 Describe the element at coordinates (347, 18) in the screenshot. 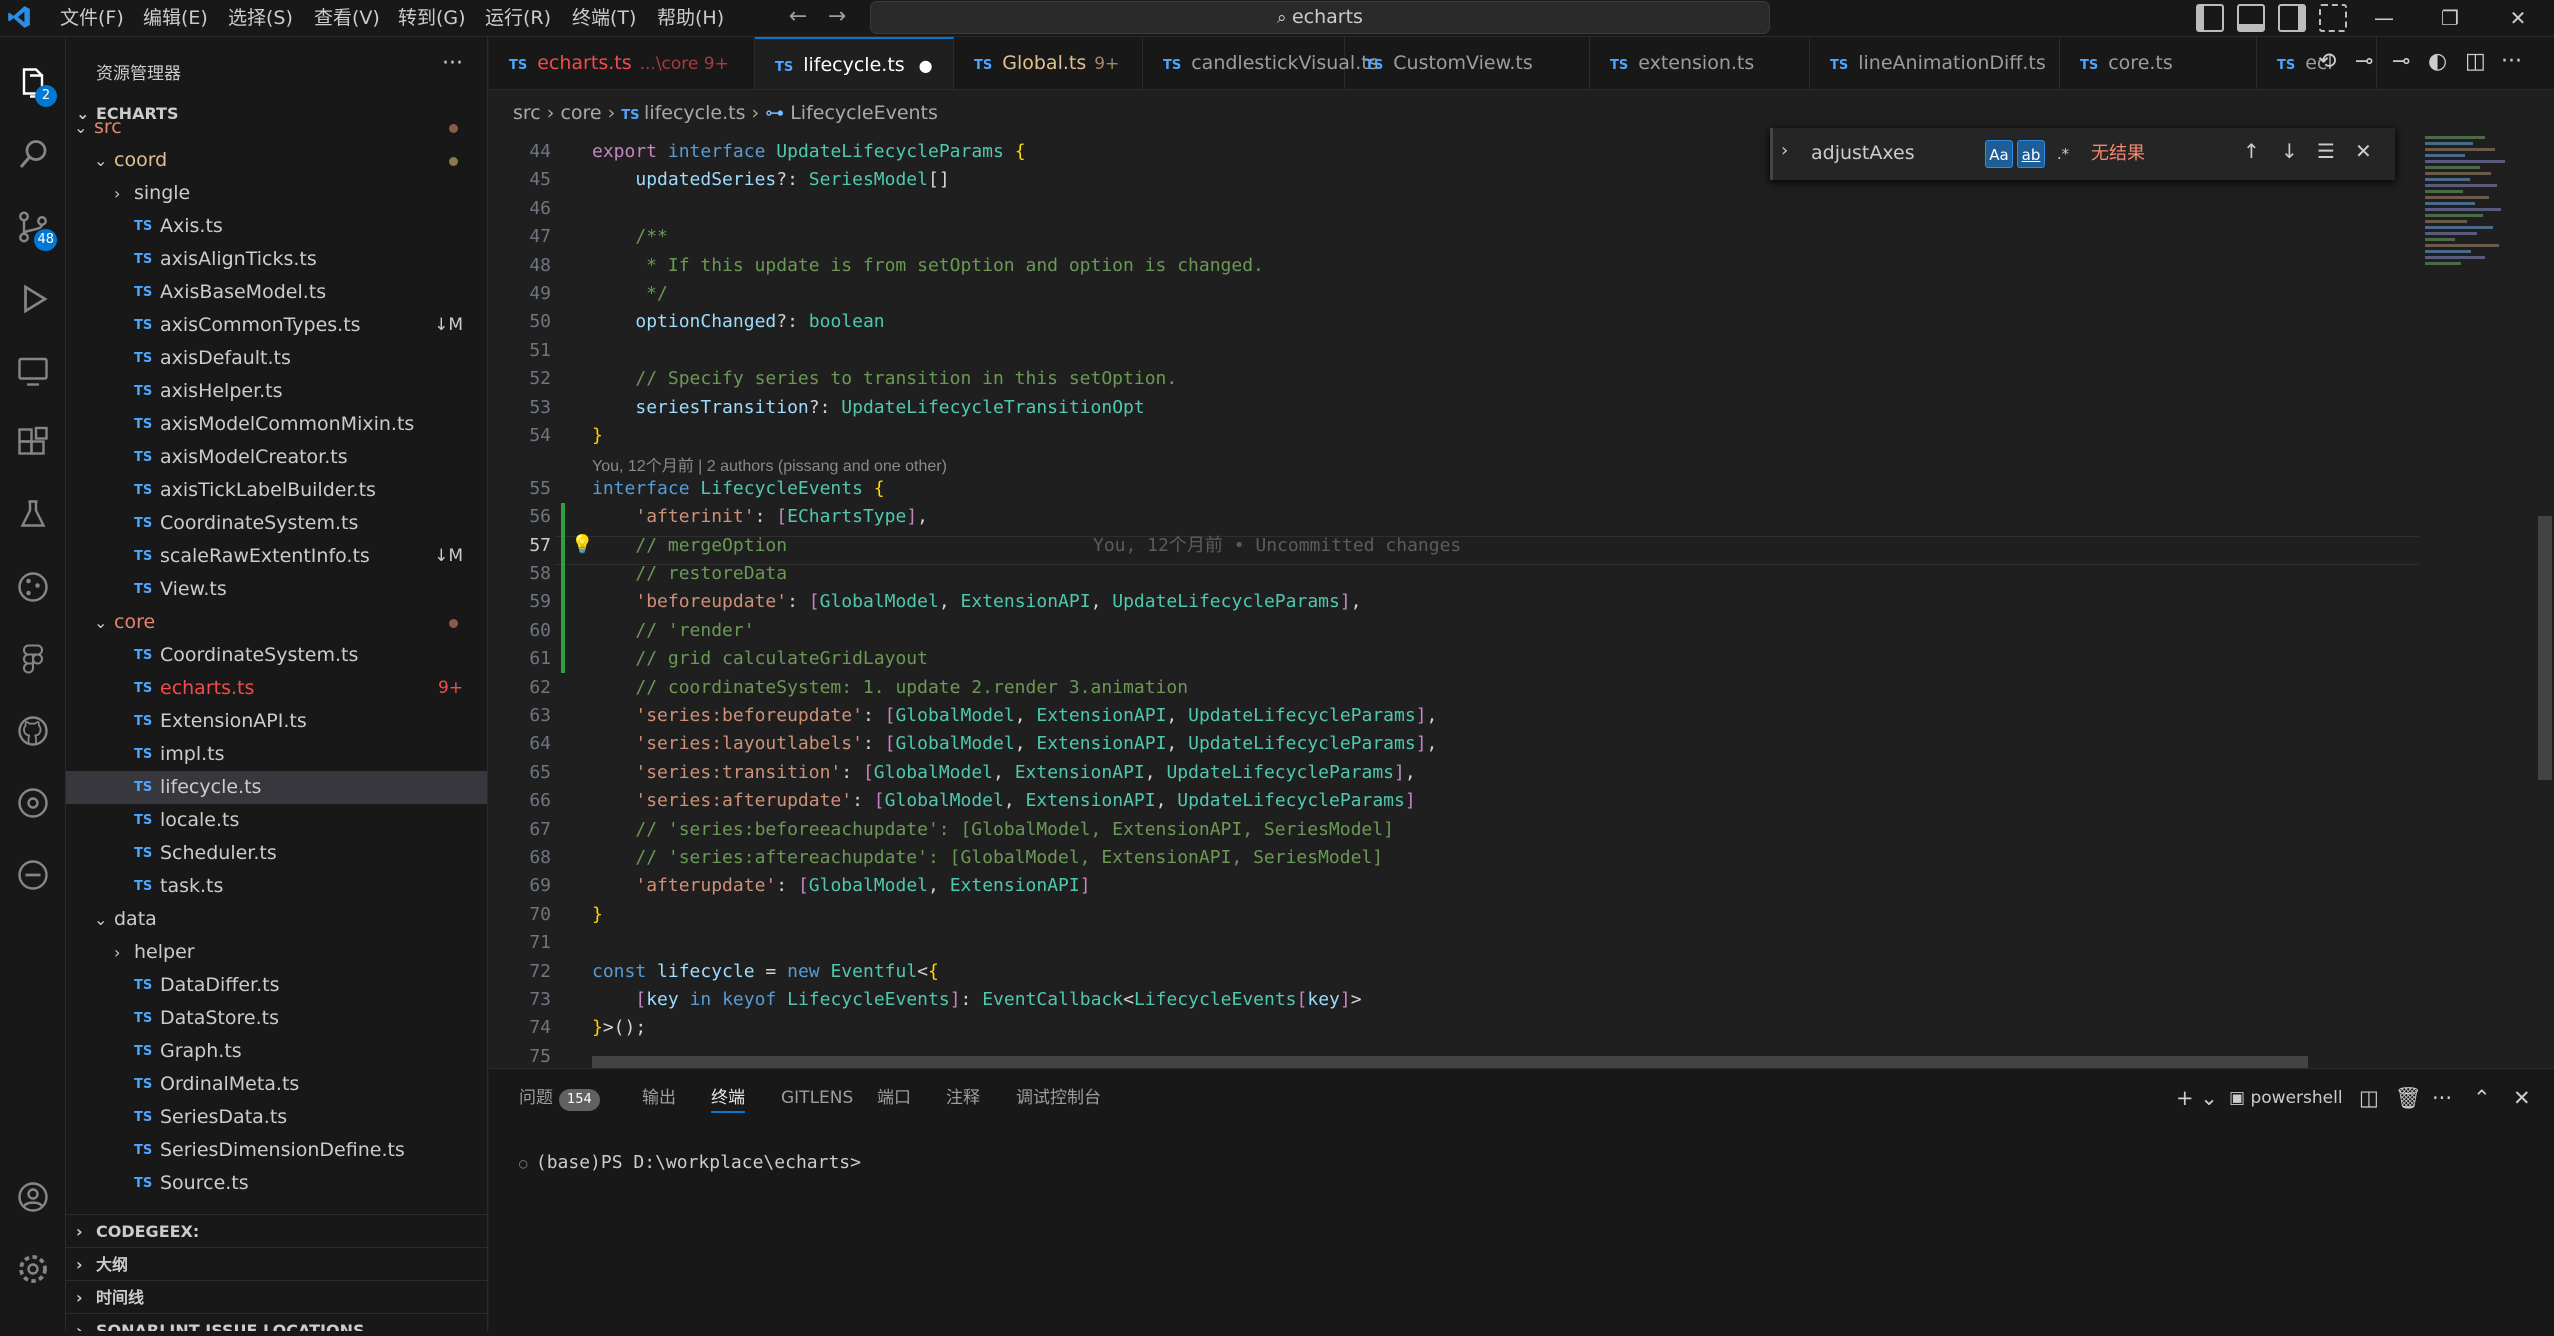

I see `menu-item: 查看(V)` at that location.